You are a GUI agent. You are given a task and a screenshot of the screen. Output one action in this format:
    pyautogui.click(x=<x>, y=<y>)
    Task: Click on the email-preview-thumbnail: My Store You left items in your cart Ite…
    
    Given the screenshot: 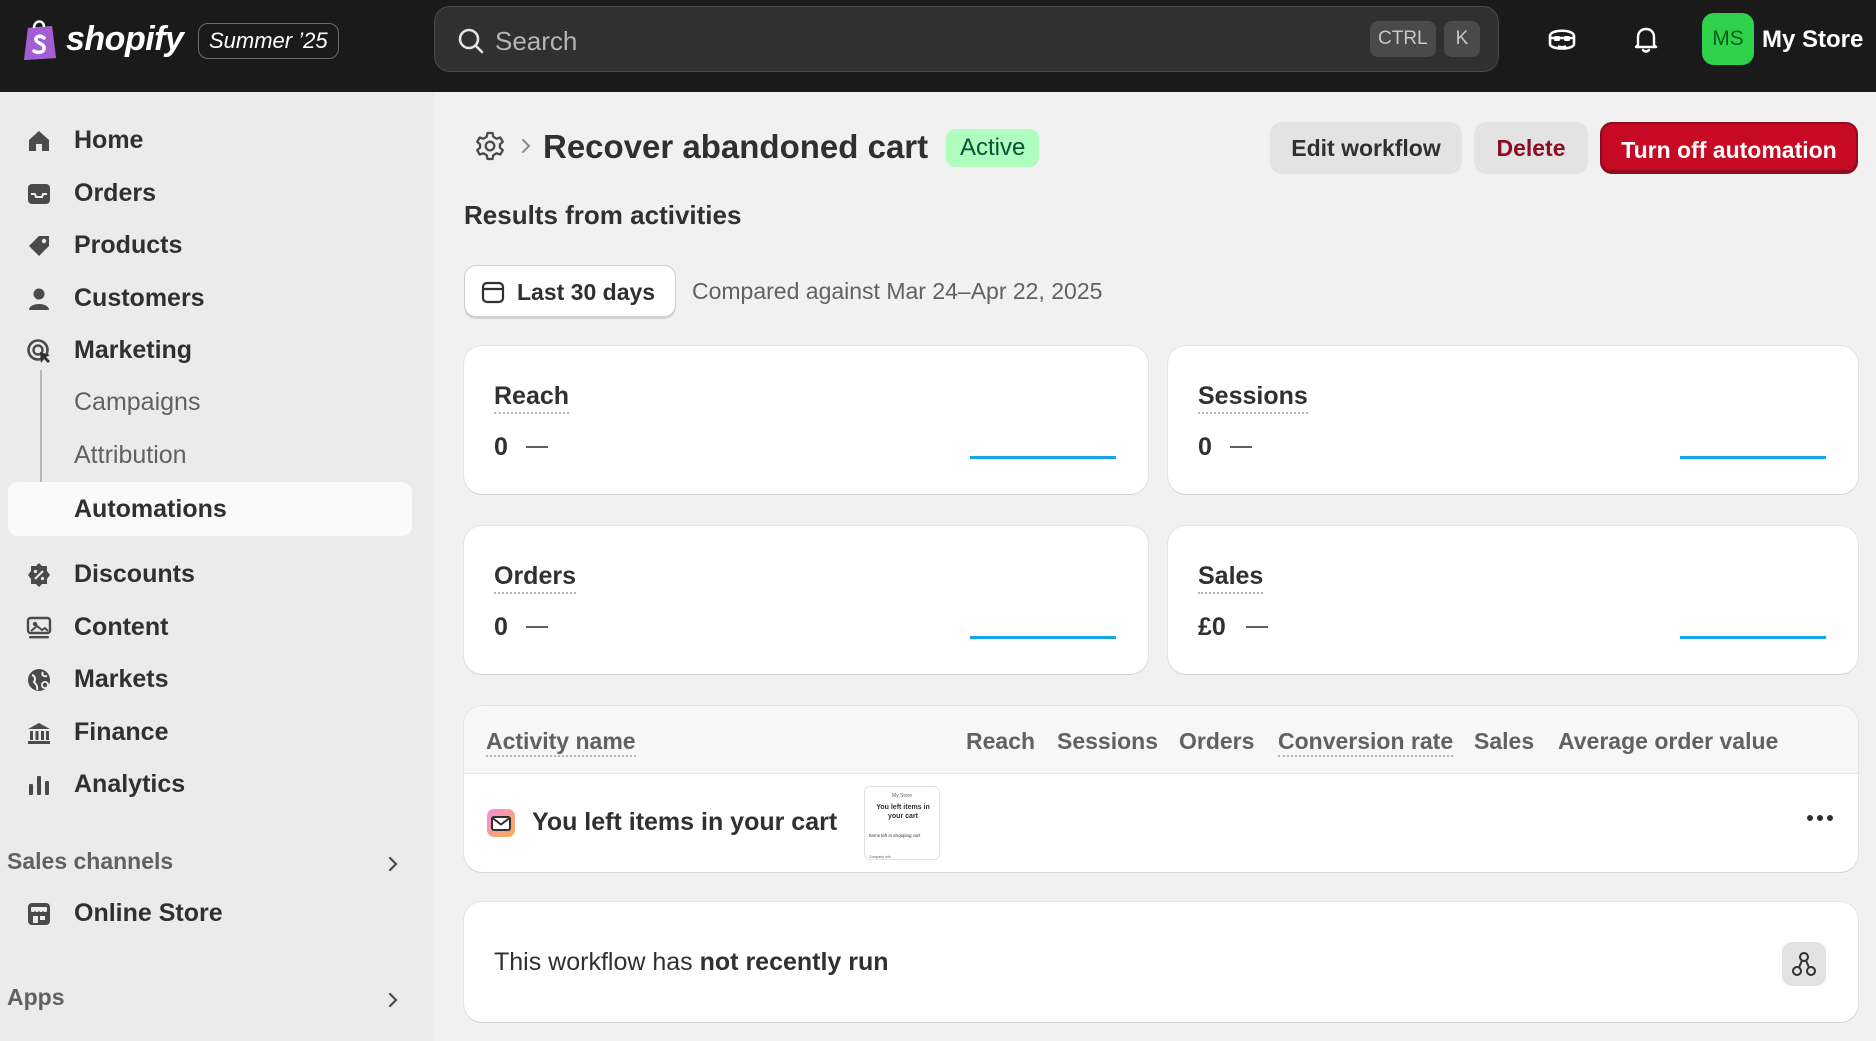 What is the action you would take?
    pyautogui.click(x=902, y=823)
    